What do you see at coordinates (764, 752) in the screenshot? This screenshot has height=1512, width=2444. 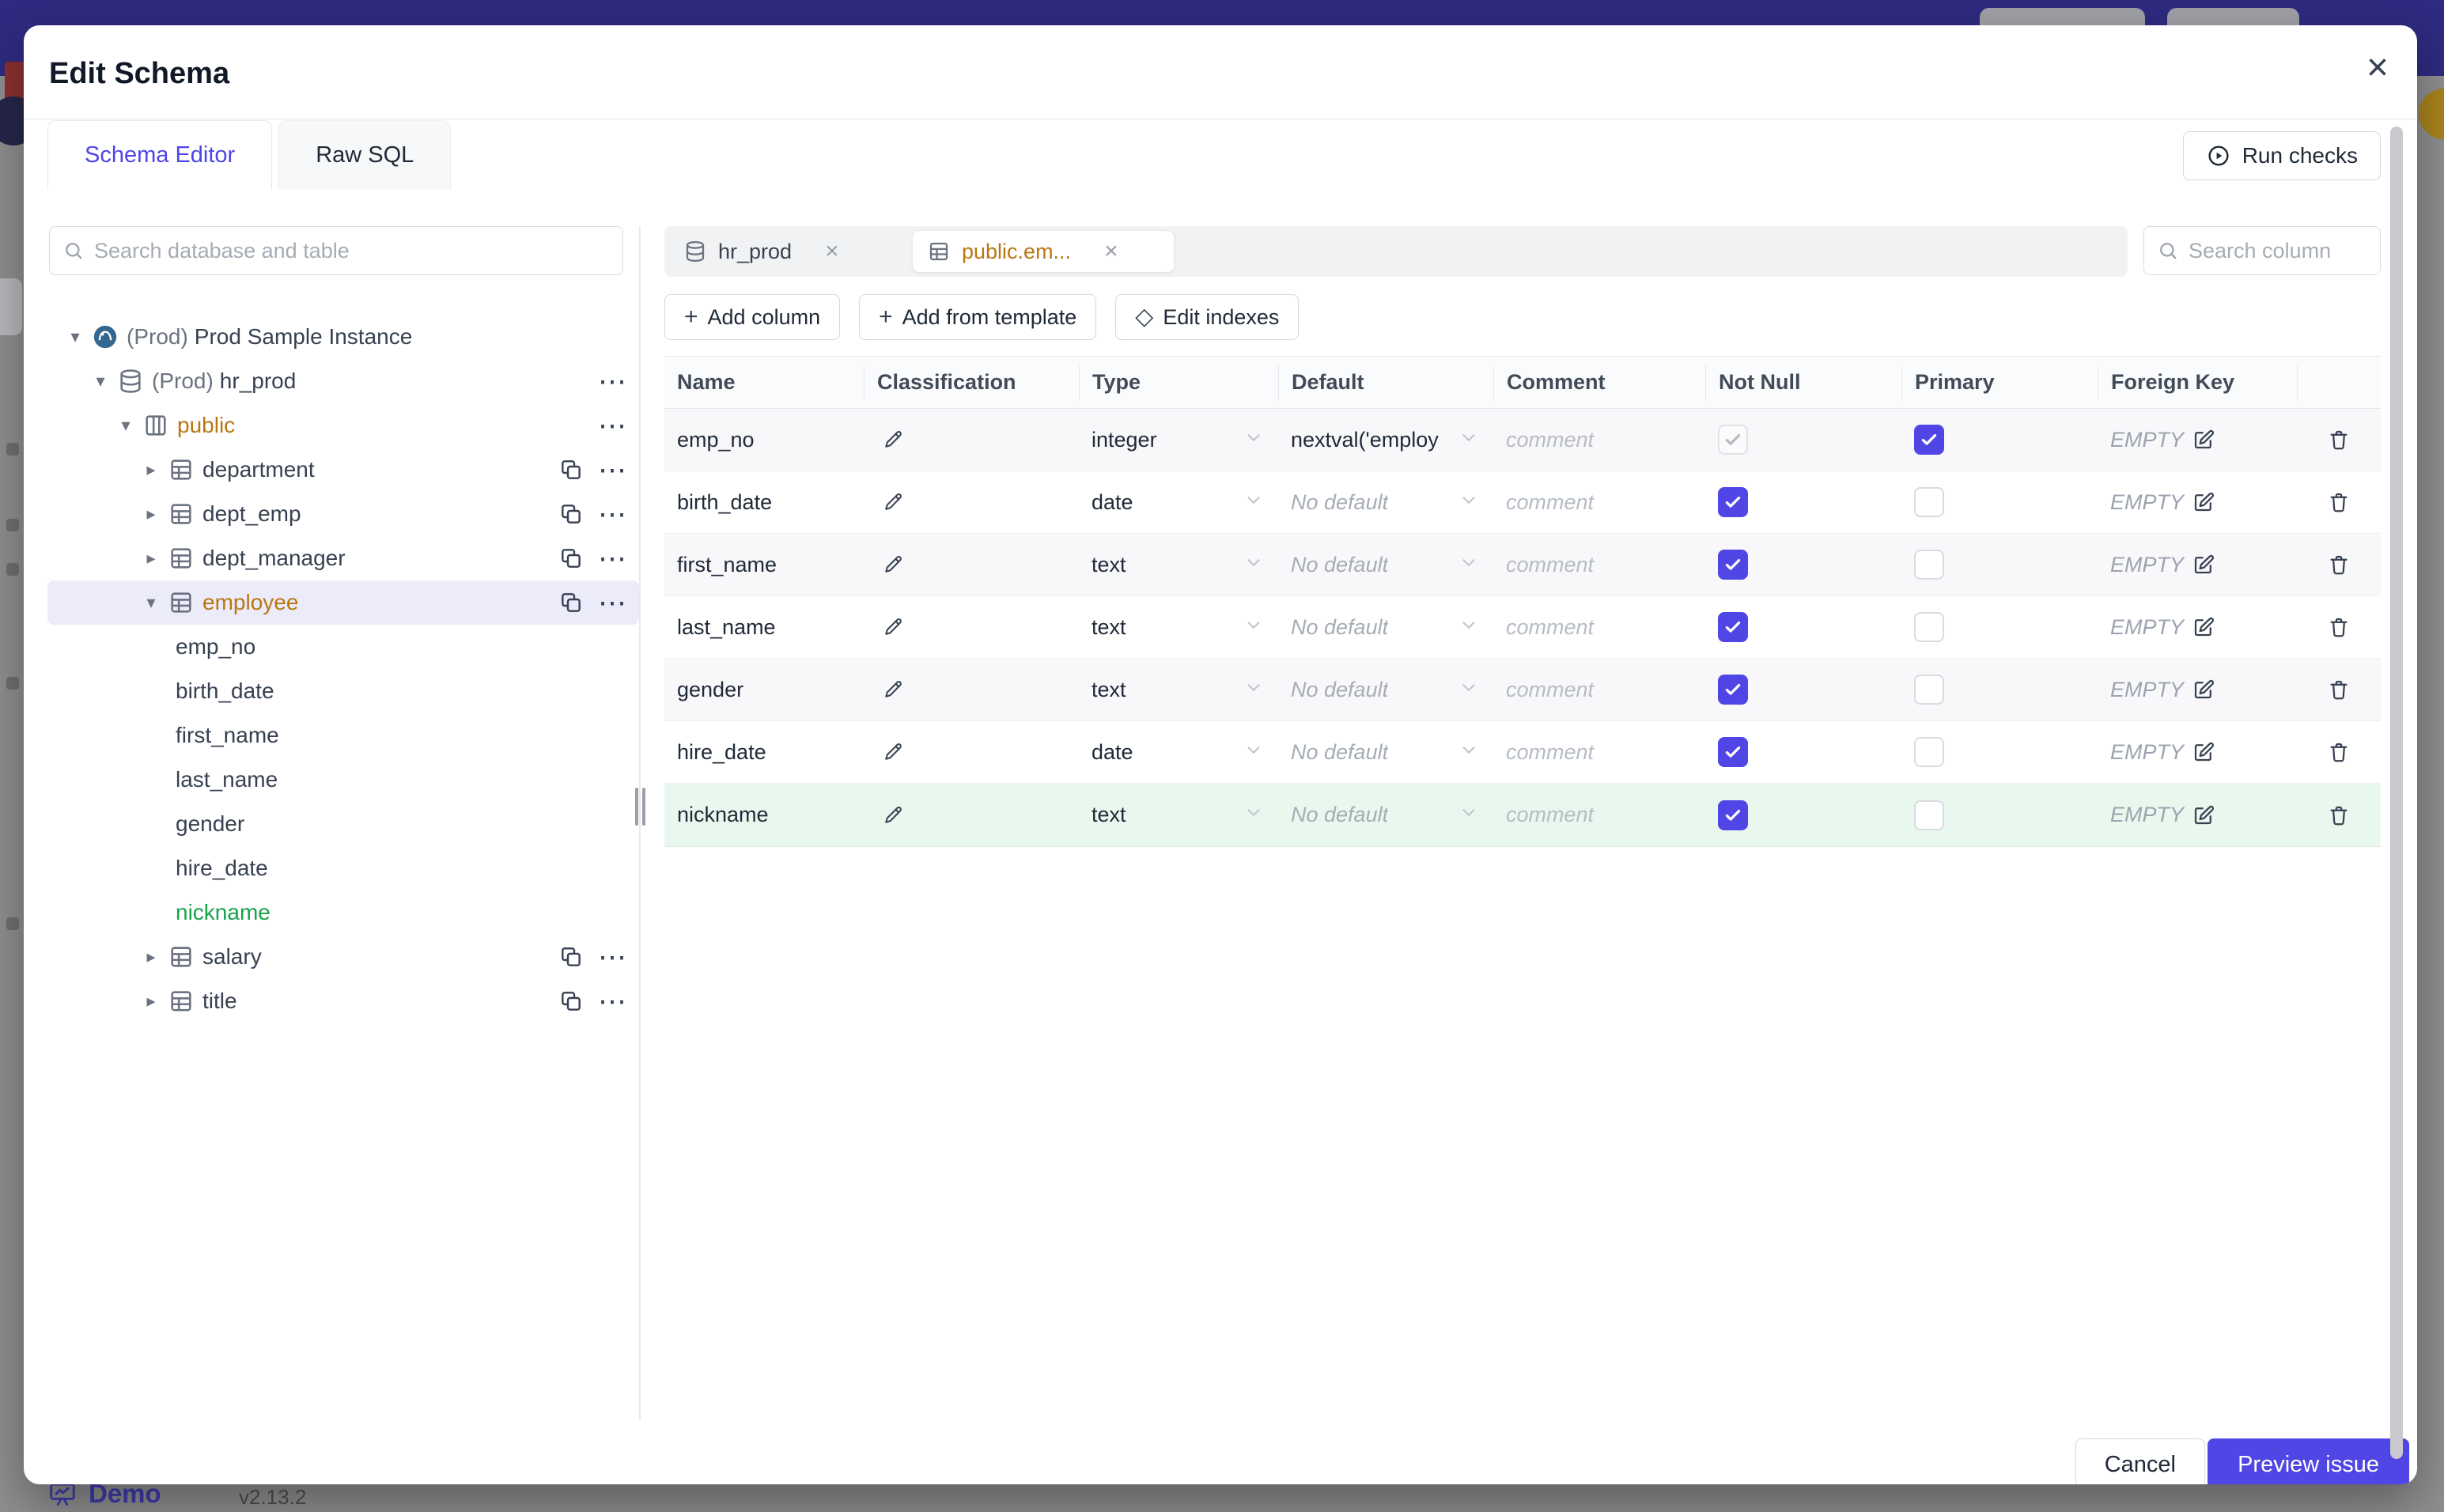 I see `column-name: hire_date` at bounding box center [764, 752].